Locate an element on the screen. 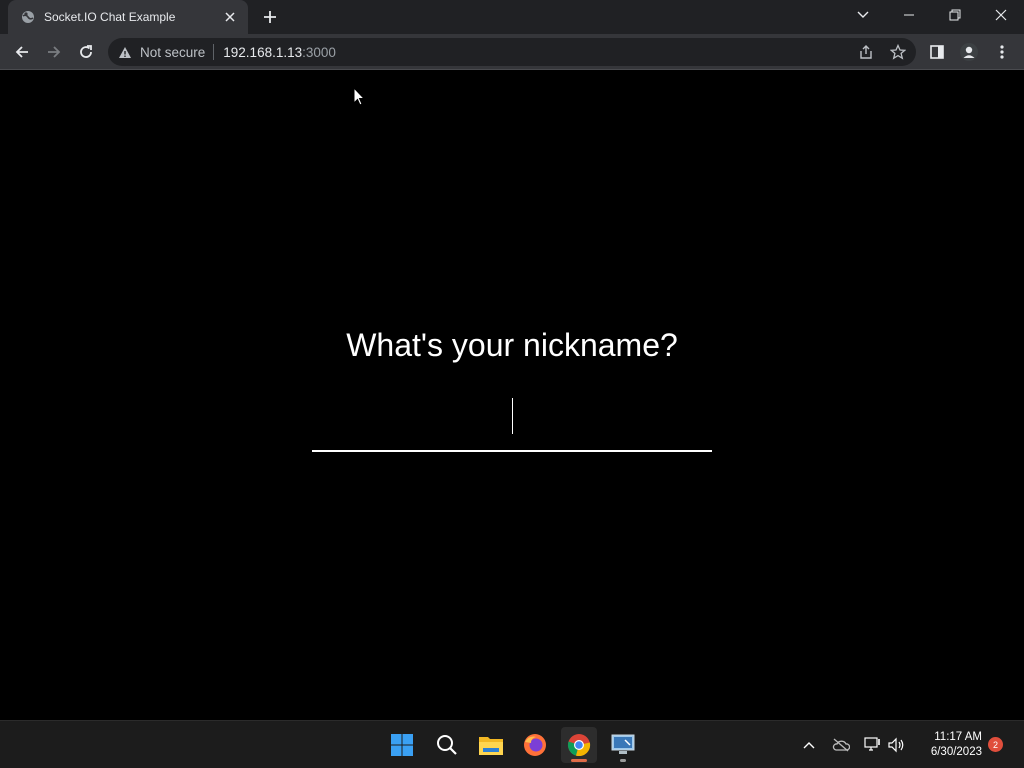 The image size is (1024, 768). file-explorer-button is located at coordinates (491, 745).